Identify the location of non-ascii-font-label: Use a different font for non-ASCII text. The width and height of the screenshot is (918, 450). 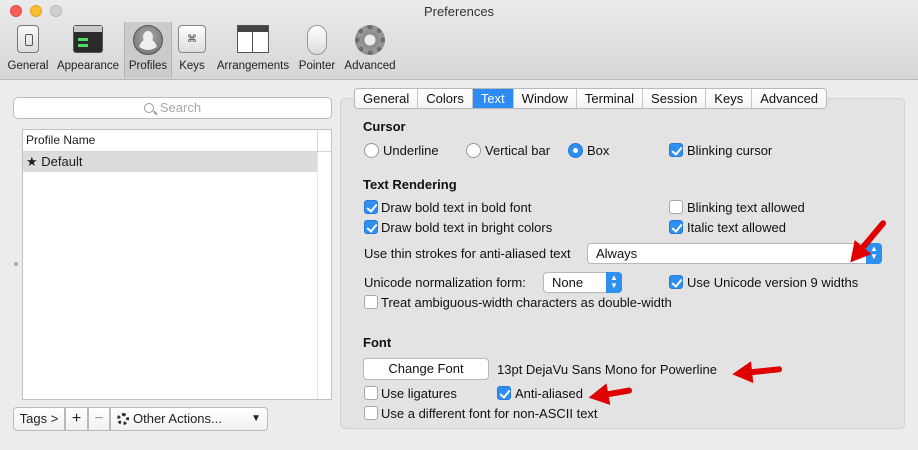
(489, 413).